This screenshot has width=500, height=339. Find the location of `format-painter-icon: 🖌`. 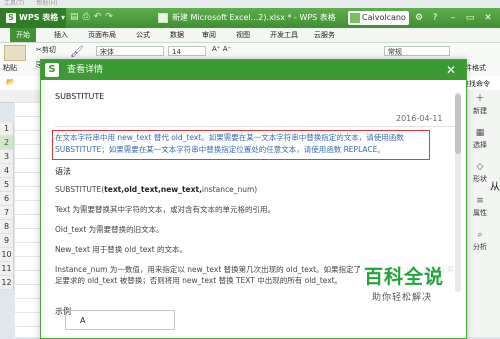

format-painter-icon: 🖌 is located at coordinates (77, 51).